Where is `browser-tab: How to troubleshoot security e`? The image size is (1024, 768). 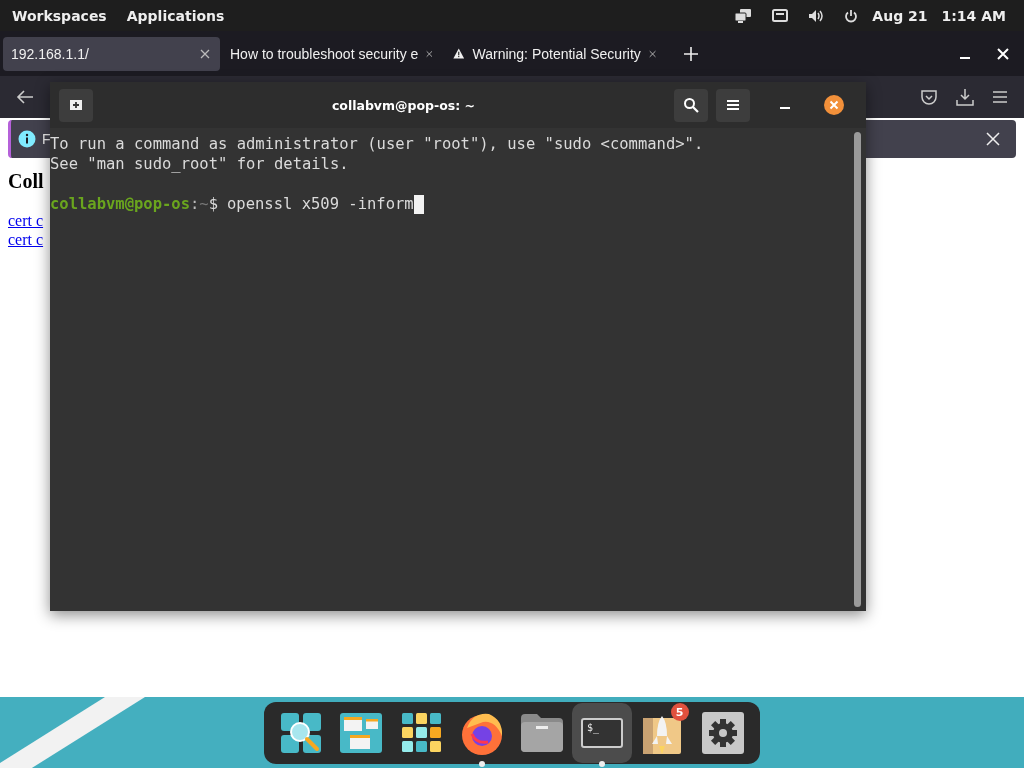
browser-tab: How to troubleshoot security e is located at coordinates (332, 53).